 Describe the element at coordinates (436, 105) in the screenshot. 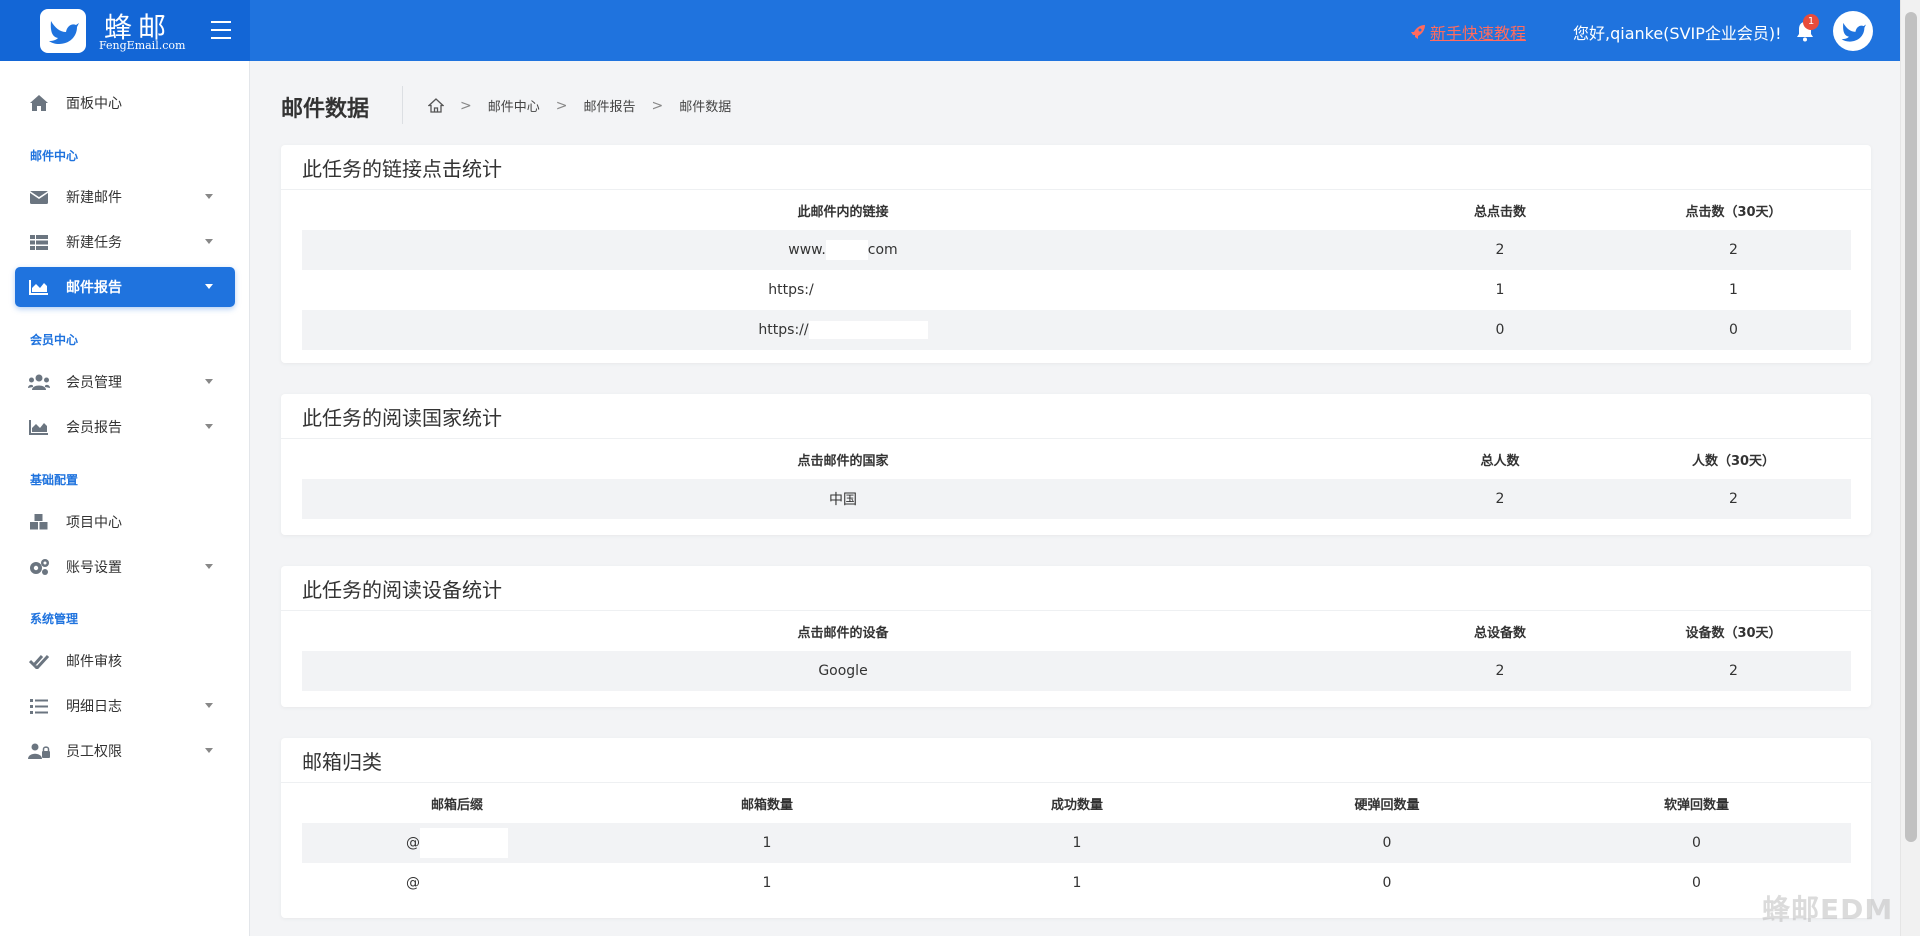

I see `home-outline-icon` at that location.